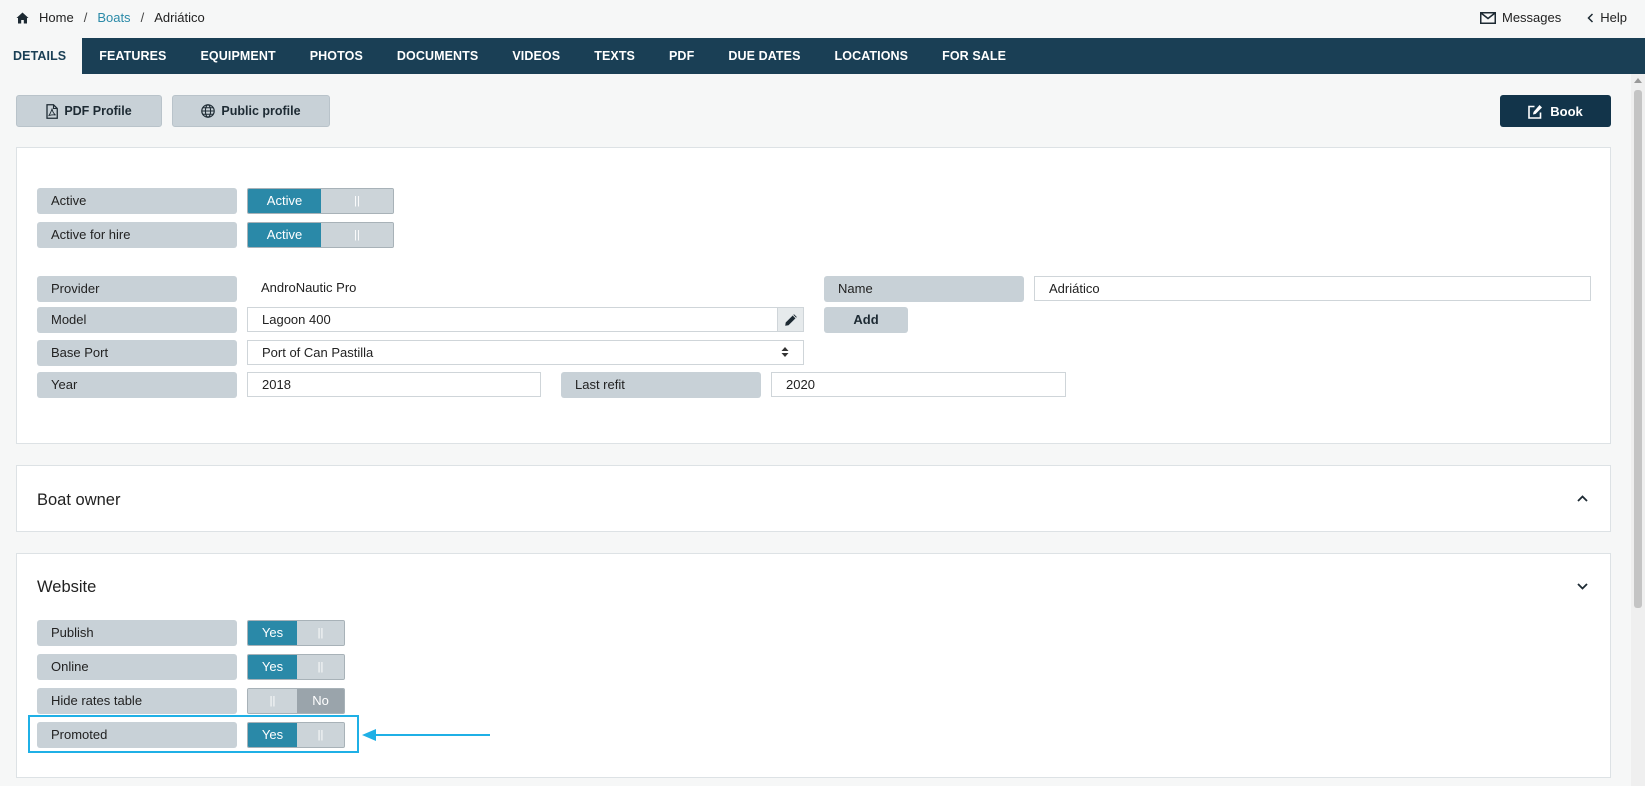  I want to click on pencil-icon, so click(790, 319).